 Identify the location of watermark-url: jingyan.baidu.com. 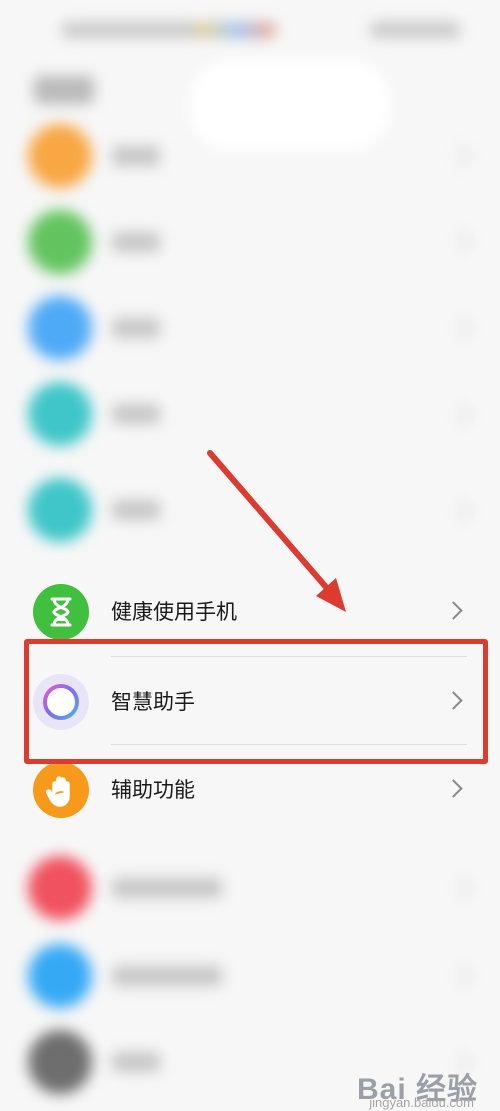
(421, 1102).